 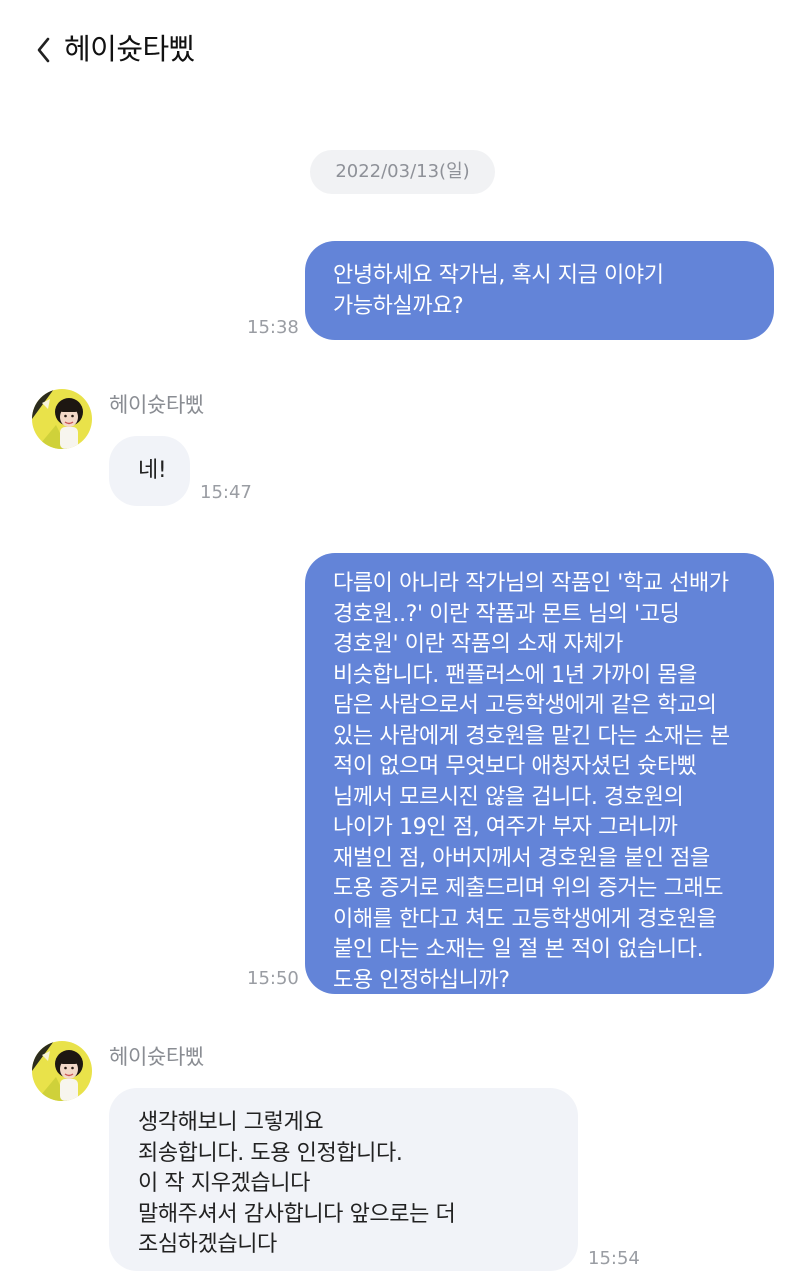 What do you see at coordinates (43, 50) in the screenshot?
I see `chevron-left-icon` at bounding box center [43, 50].